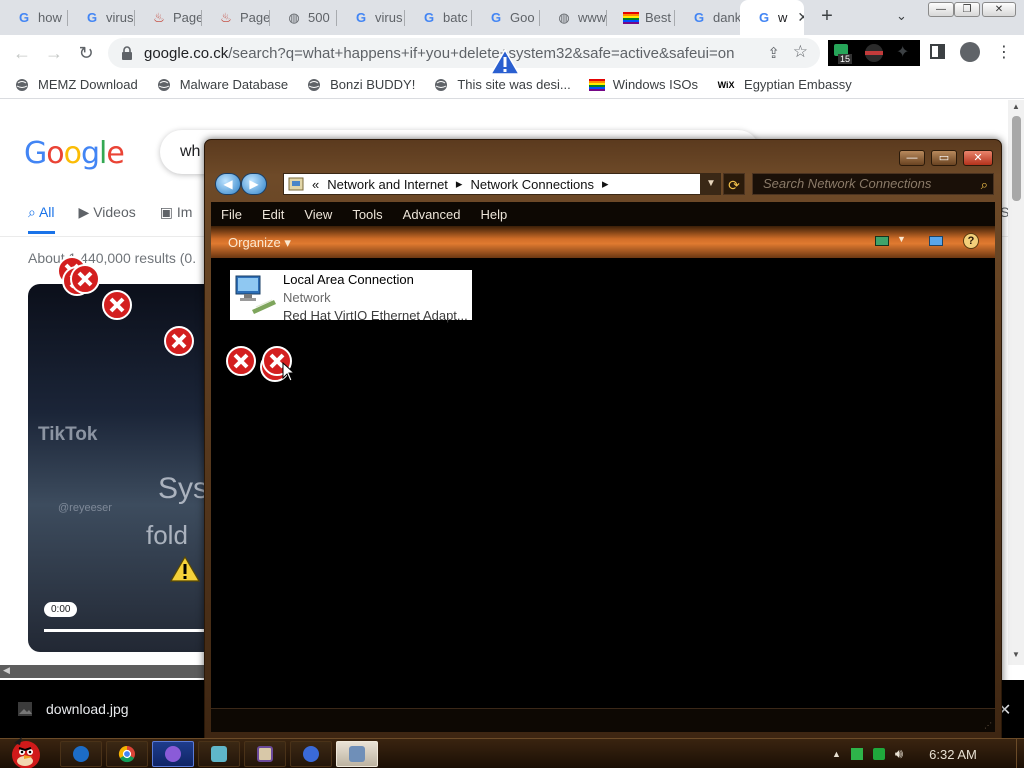  Describe the element at coordinates (1016, 158) in the screenshot. I see `scroll-thumb` at that location.